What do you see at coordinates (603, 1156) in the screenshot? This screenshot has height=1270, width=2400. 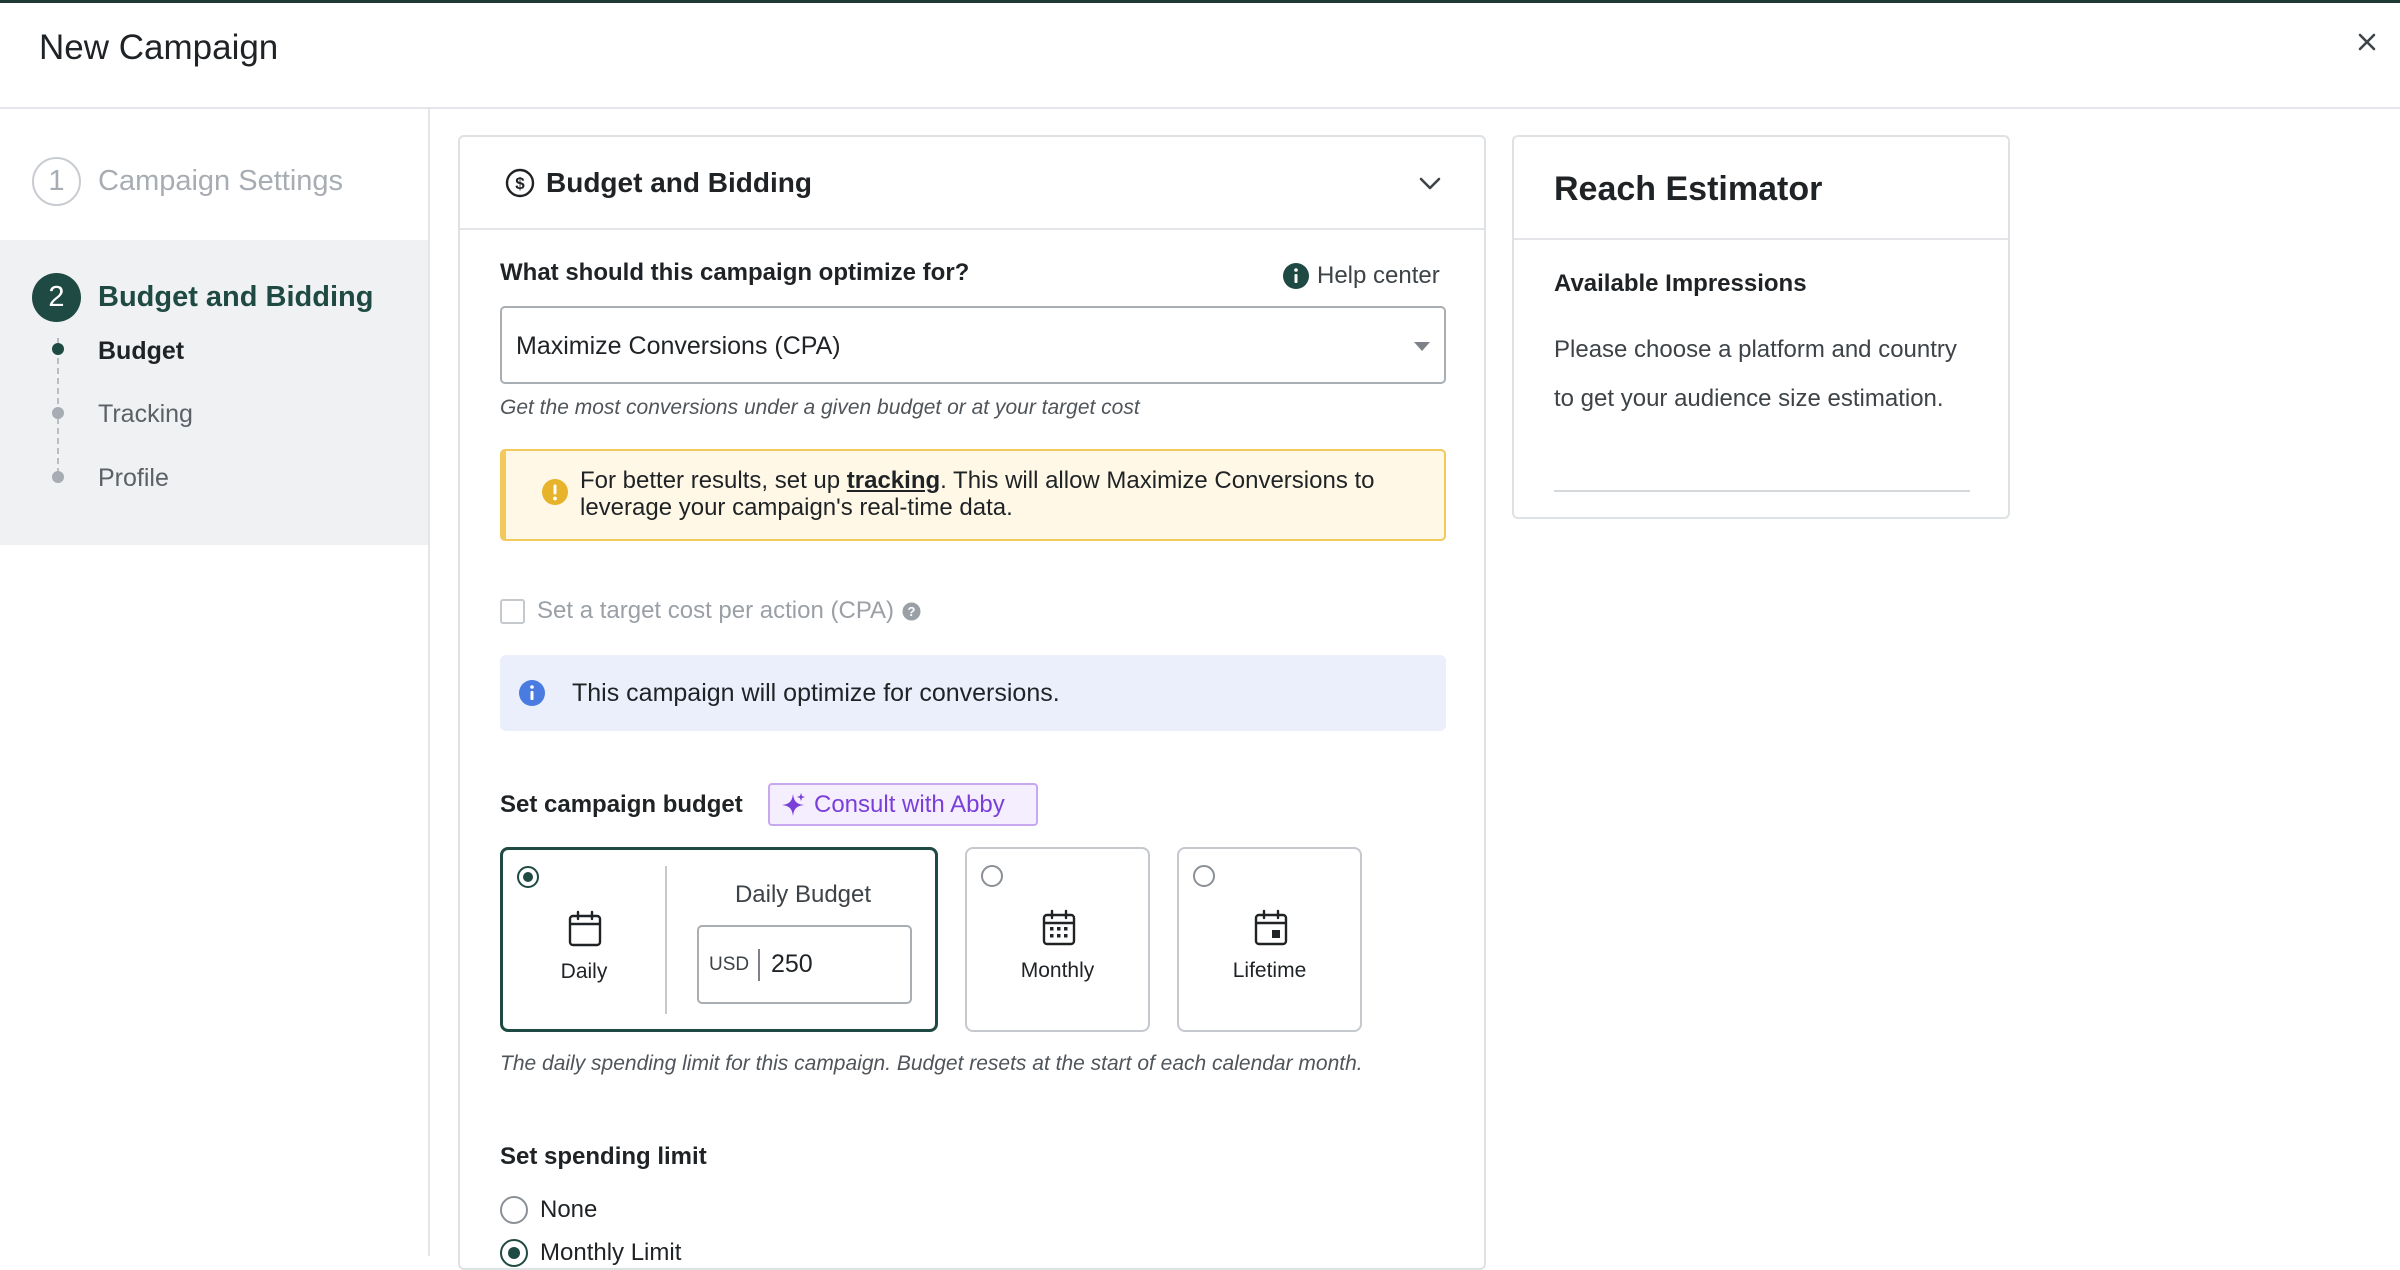 I see `spending-limit-label: Set spending limit` at bounding box center [603, 1156].